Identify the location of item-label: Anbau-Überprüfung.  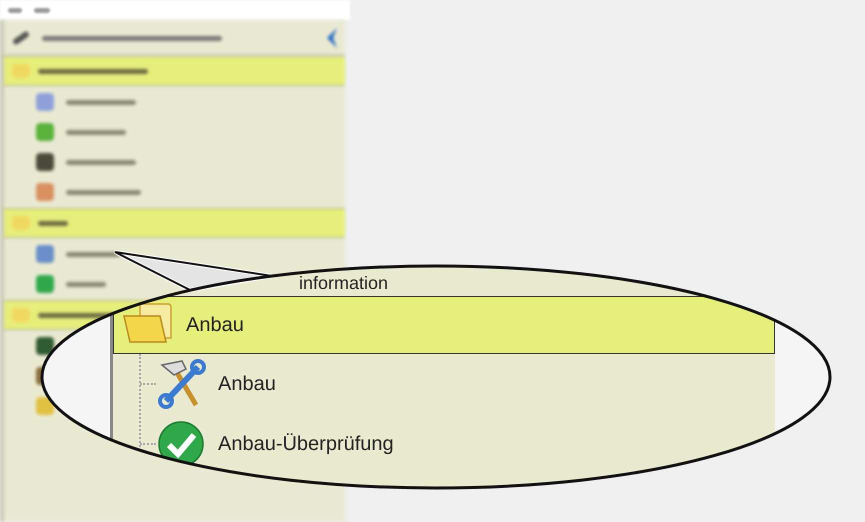
(306, 444).